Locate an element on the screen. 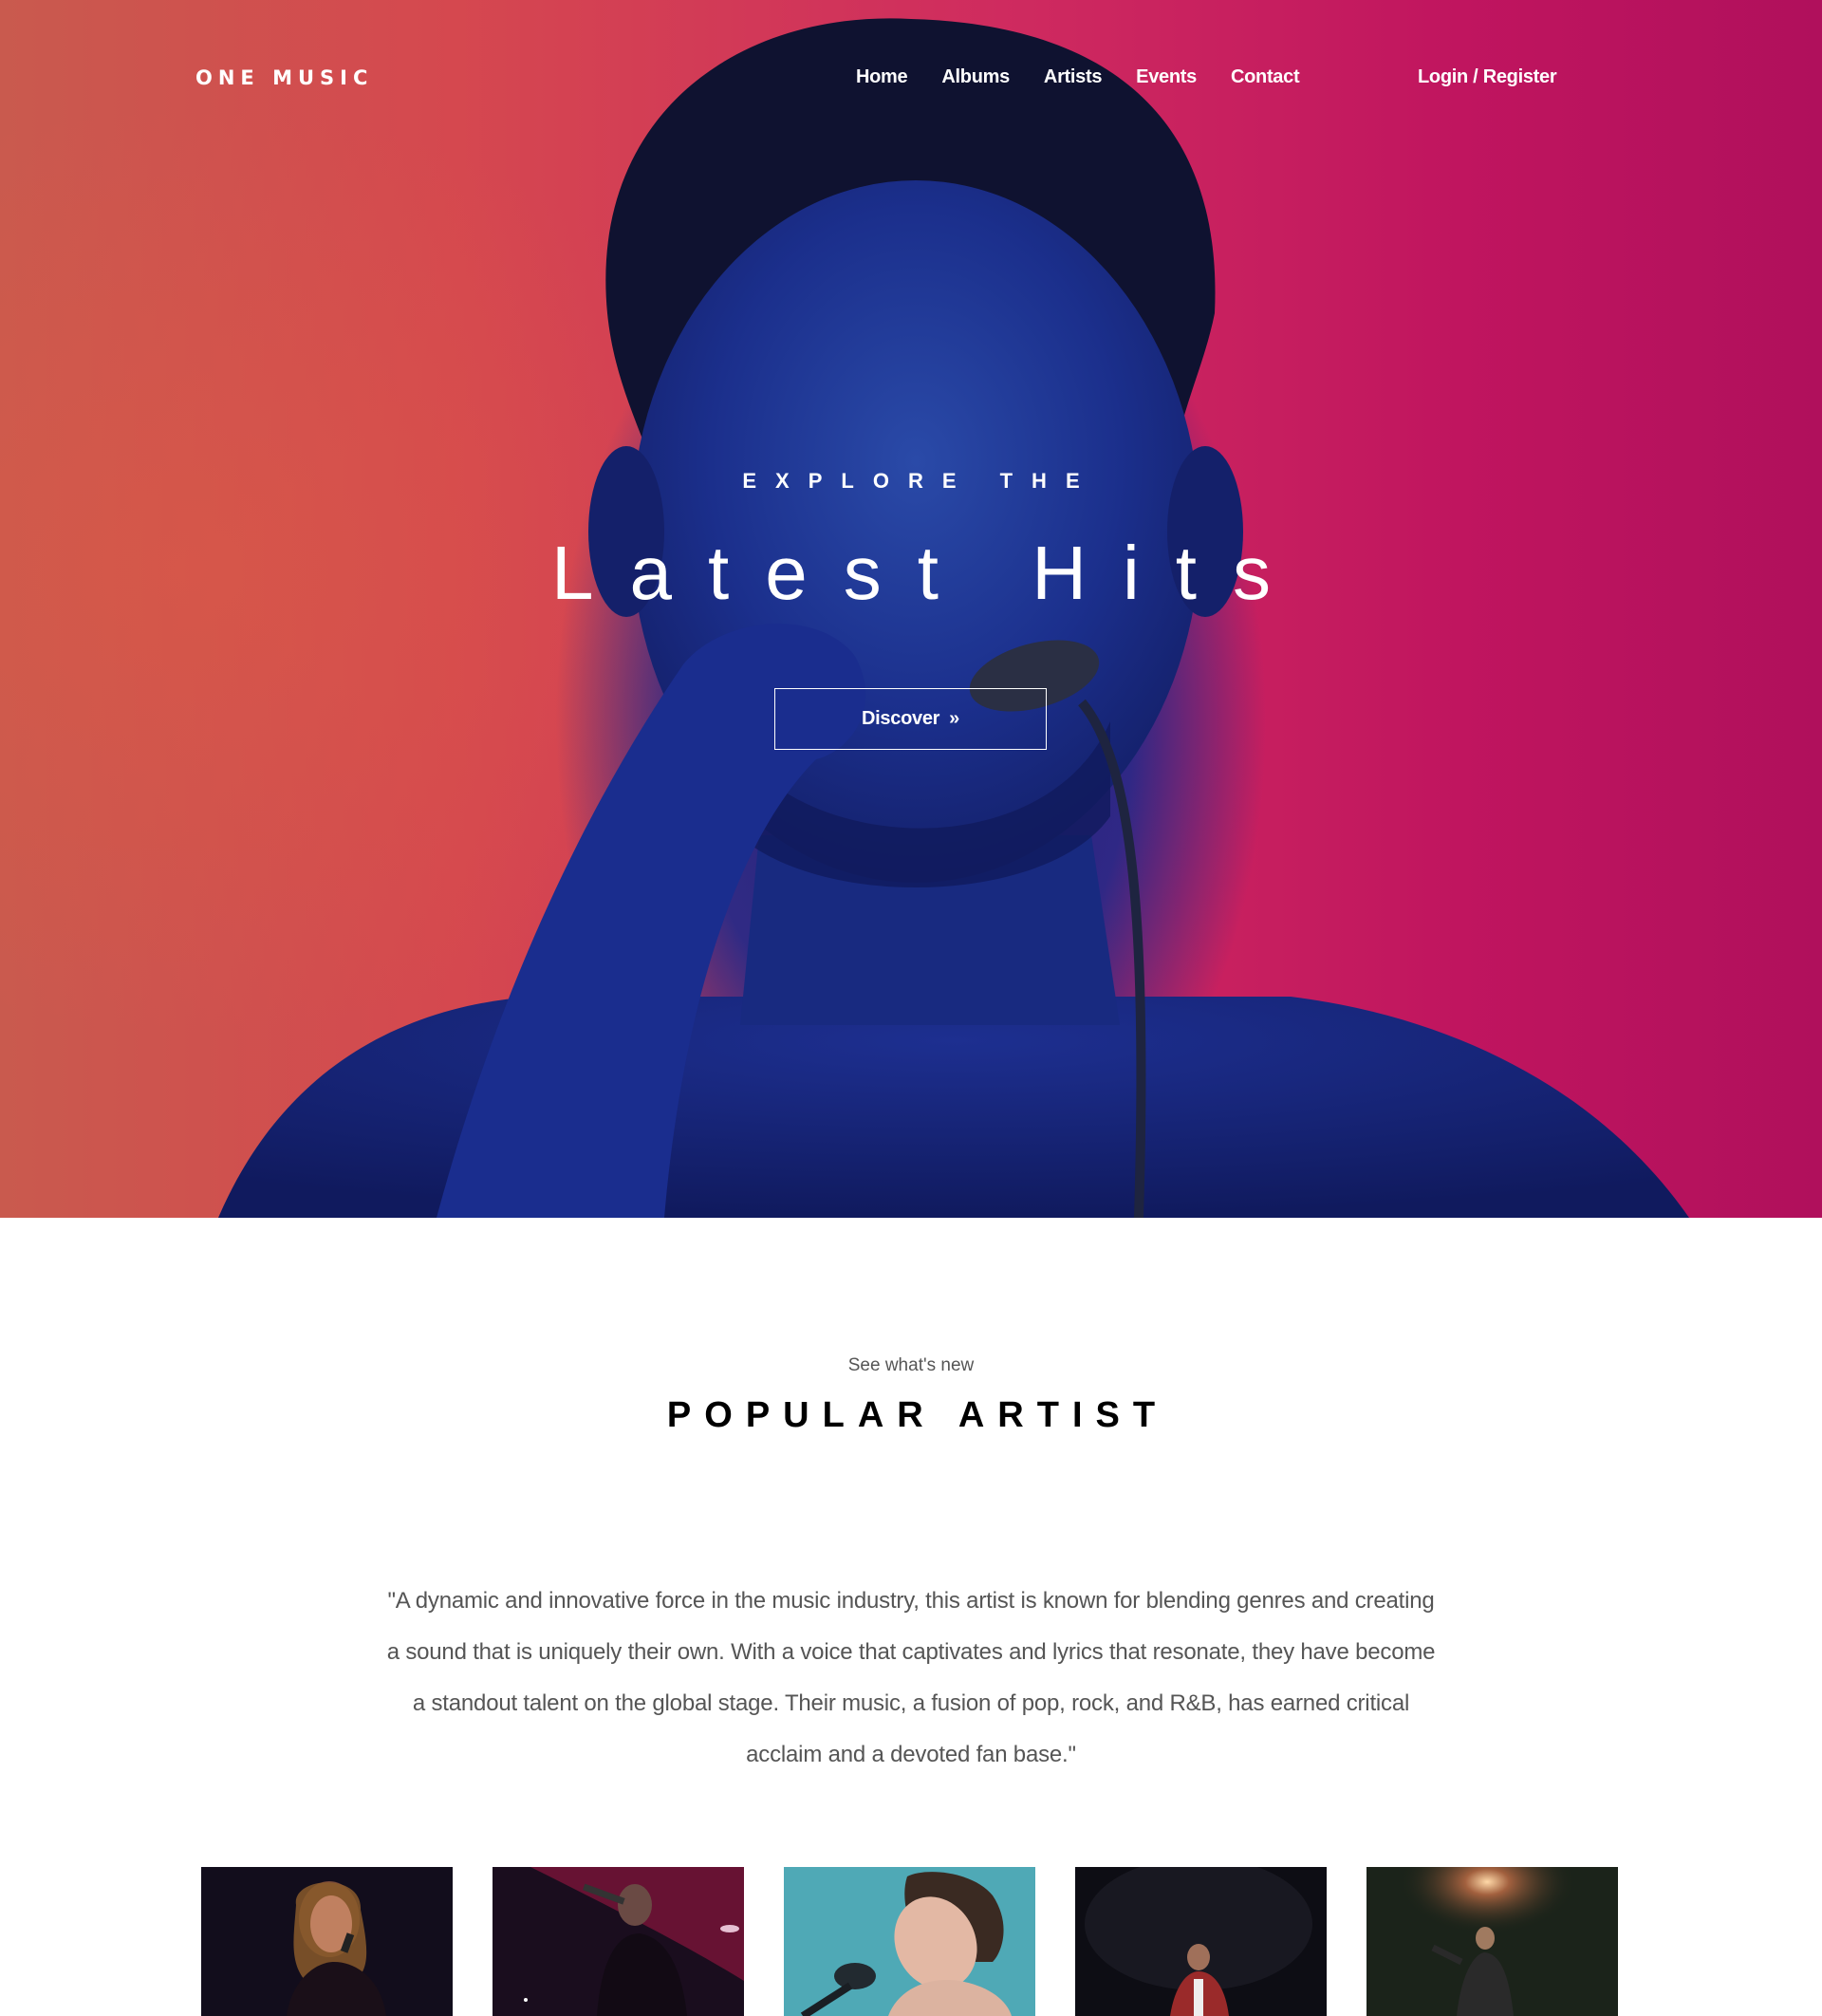 The width and height of the screenshot is (1822, 2016). hero-title: Latest Hits is located at coordinates (929, 573).